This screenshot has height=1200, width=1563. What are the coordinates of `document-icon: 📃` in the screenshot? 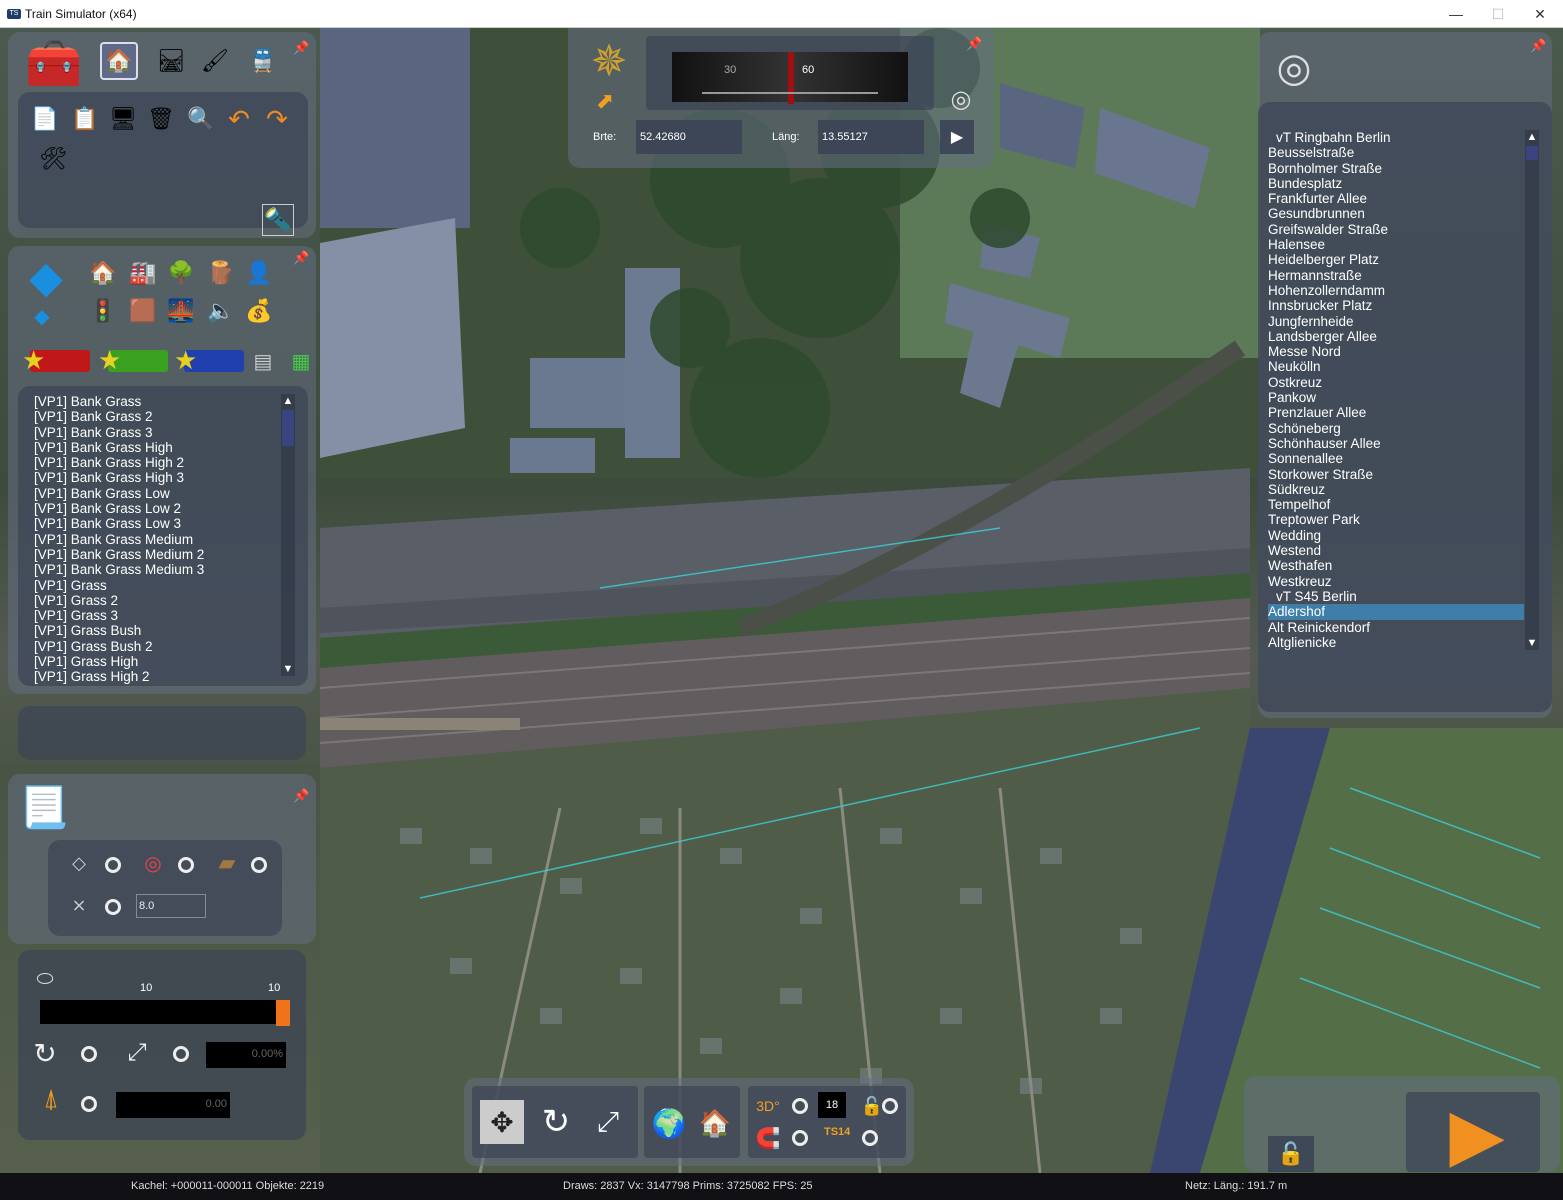 It's located at (44, 807).